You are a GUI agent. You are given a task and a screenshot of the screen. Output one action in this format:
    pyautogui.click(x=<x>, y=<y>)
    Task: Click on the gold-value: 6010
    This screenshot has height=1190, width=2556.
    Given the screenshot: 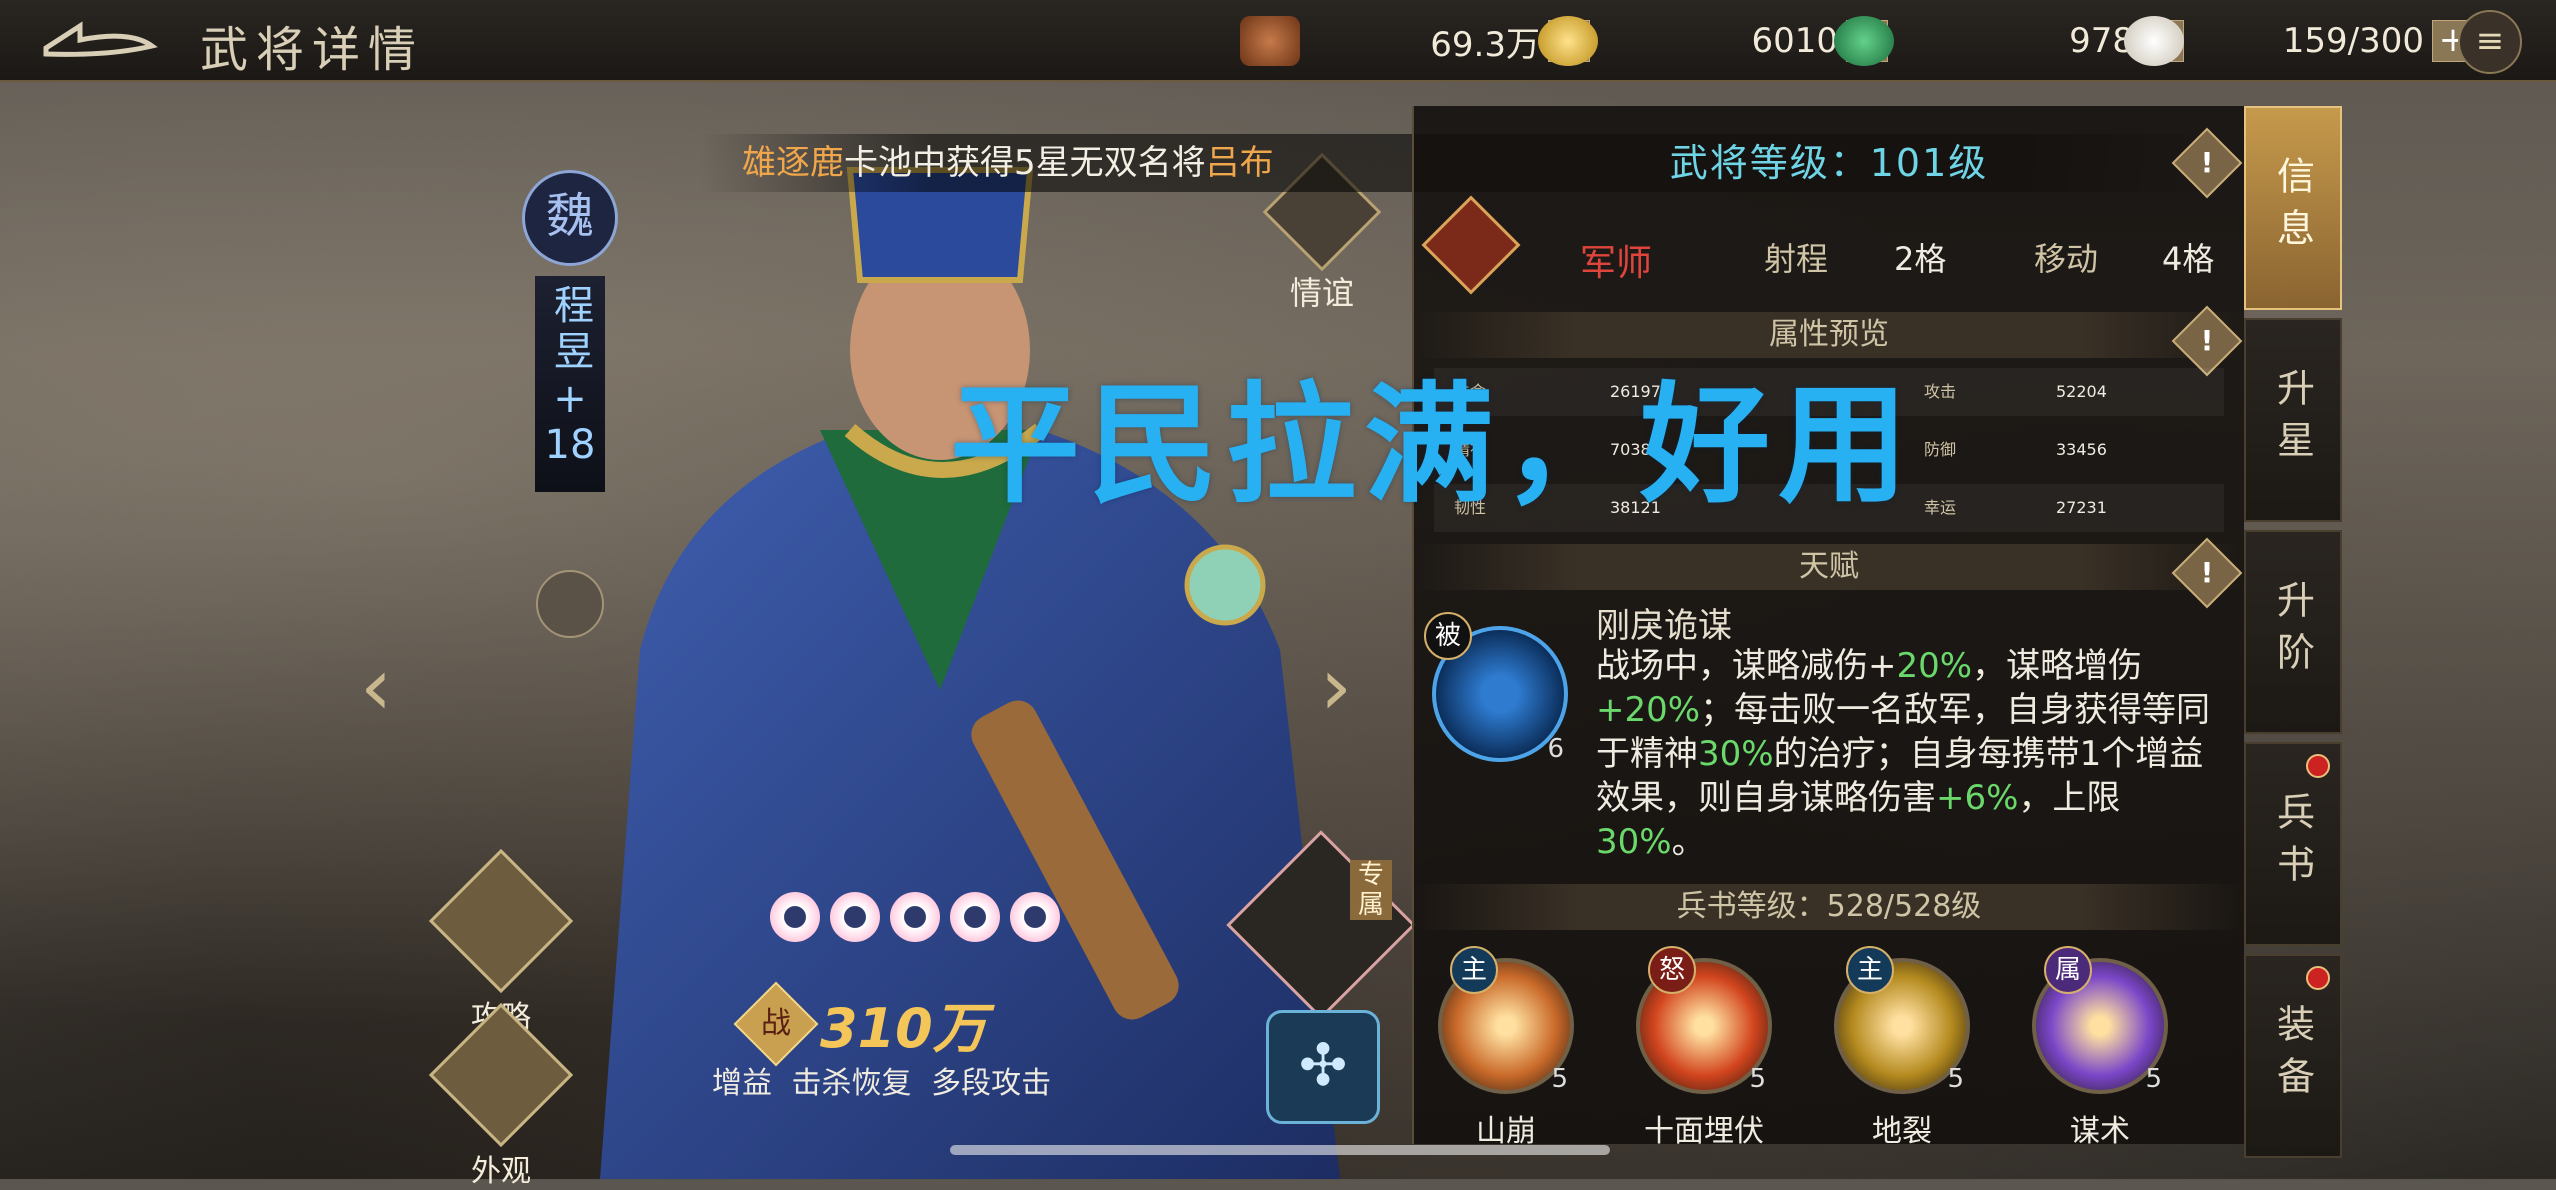 What is the action you would take?
    pyautogui.click(x=1794, y=41)
    